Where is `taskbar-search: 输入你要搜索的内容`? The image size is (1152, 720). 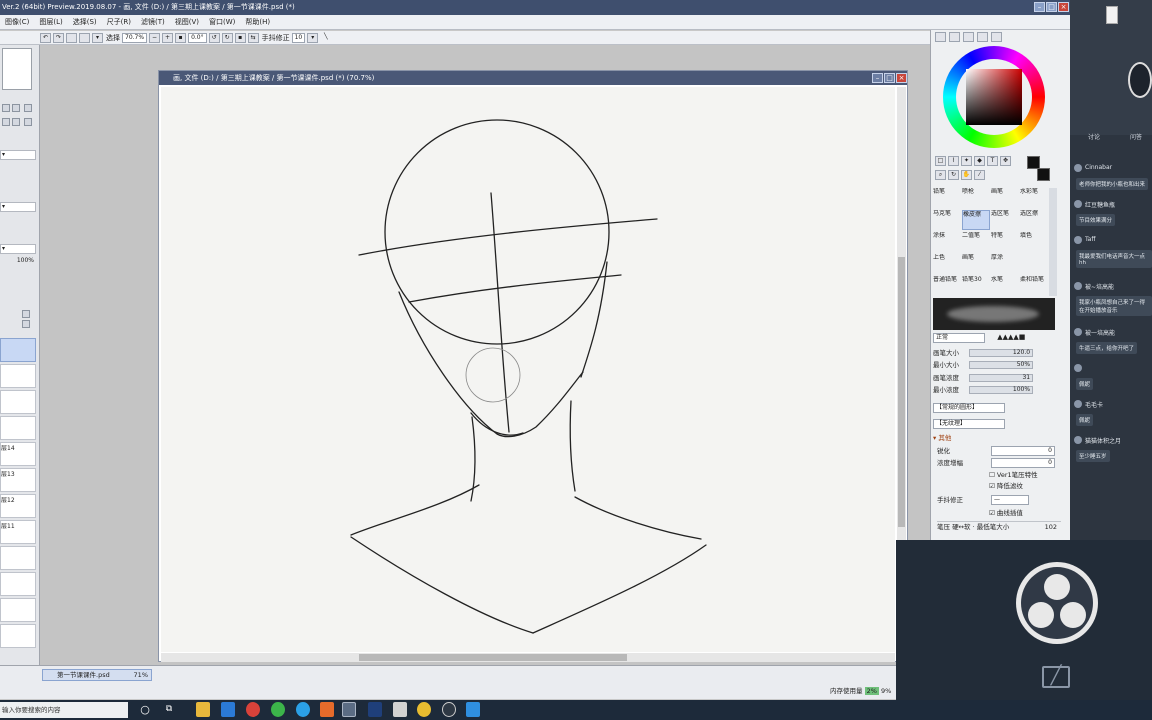
taskbar-search: 输入你要搜索的内容 is located at coordinates (64, 710).